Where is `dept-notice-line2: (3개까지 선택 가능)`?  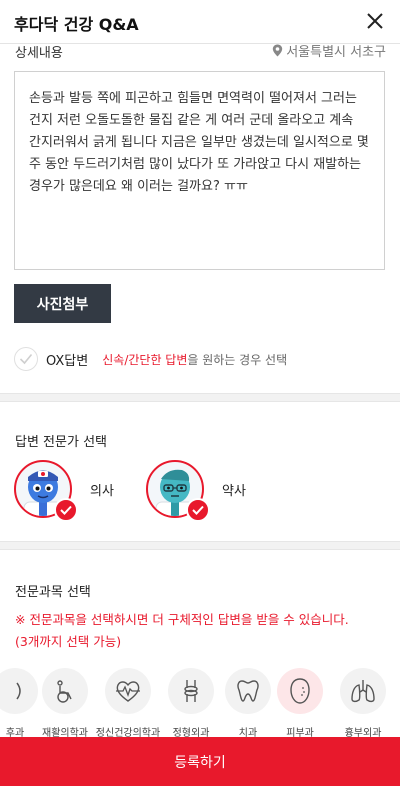
dept-notice-line2: (3개까지 선택 가능) is located at coordinates (68, 641).